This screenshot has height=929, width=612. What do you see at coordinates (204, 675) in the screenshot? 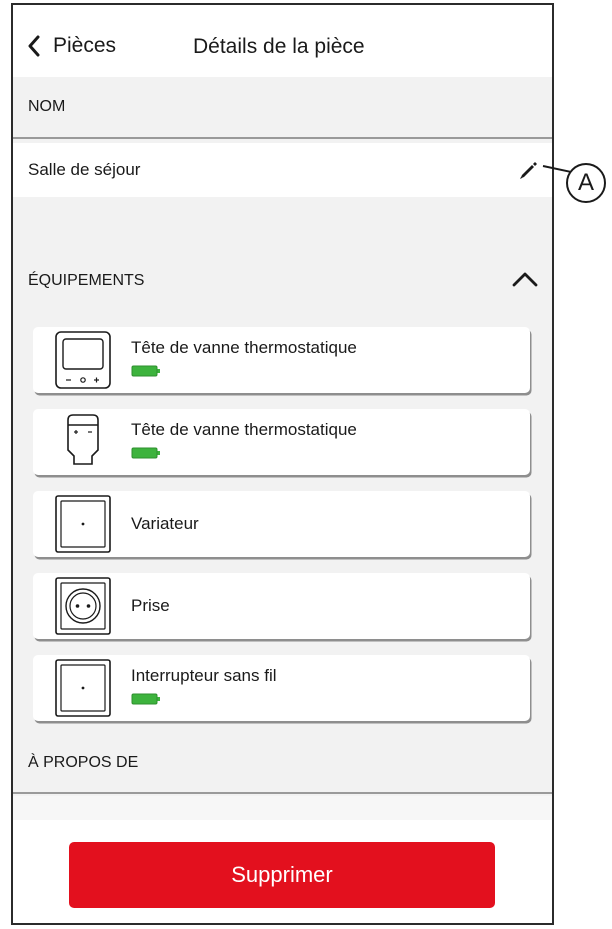
I see `device-name: Interrupteur sans fil` at bounding box center [204, 675].